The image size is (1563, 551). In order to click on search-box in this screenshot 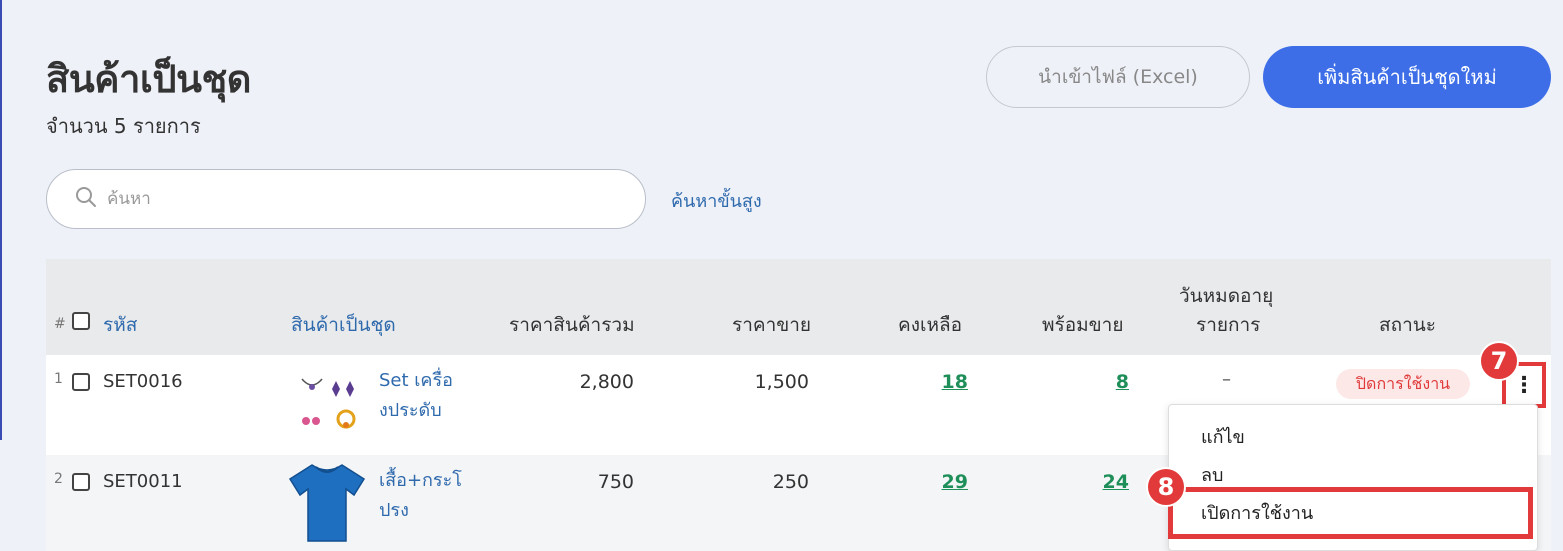, I will do `click(346, 199)`.